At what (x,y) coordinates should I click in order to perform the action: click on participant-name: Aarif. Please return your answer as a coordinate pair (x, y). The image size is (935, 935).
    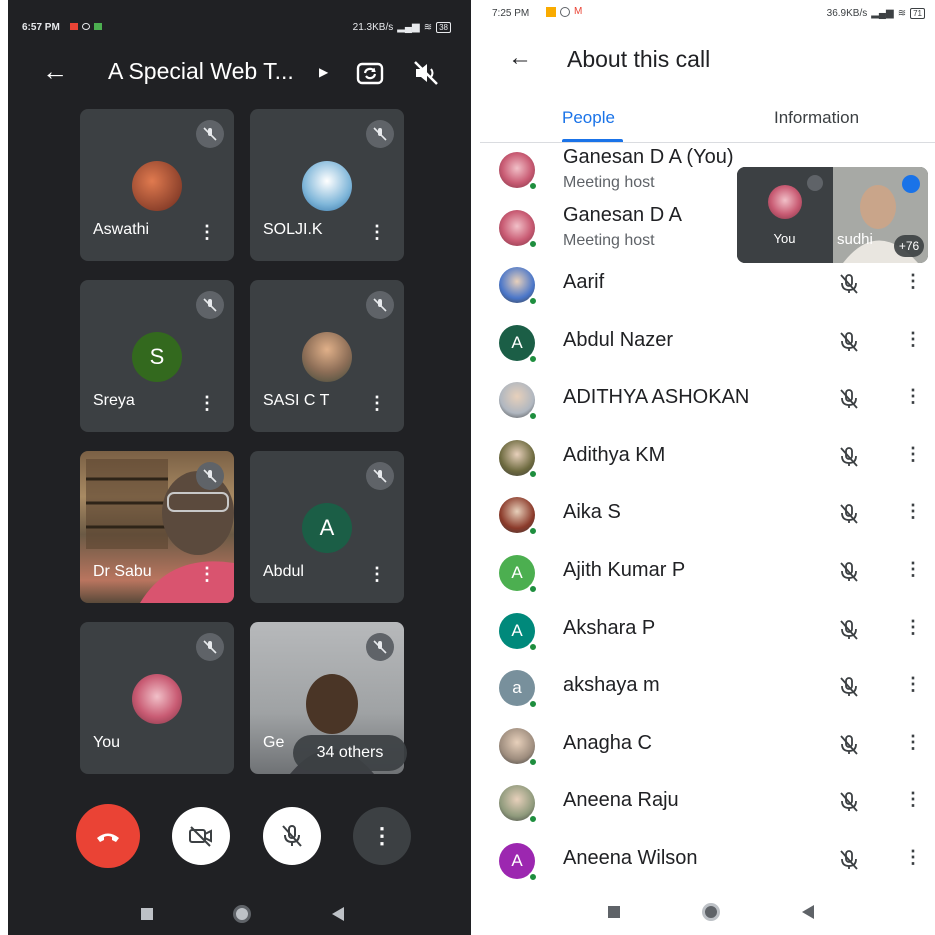
    Looking at the image, I should click on (584, 282).